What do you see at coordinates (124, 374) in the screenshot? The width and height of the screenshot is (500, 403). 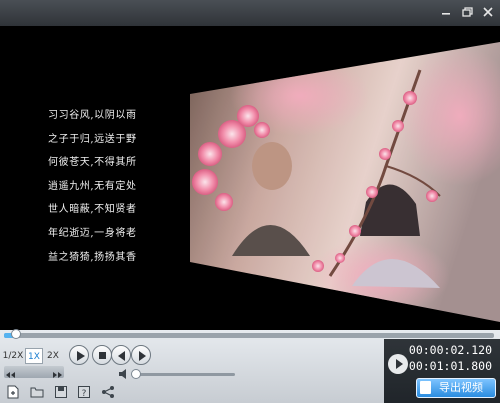 I see `volume-icon` at bounding box center [124, 374].